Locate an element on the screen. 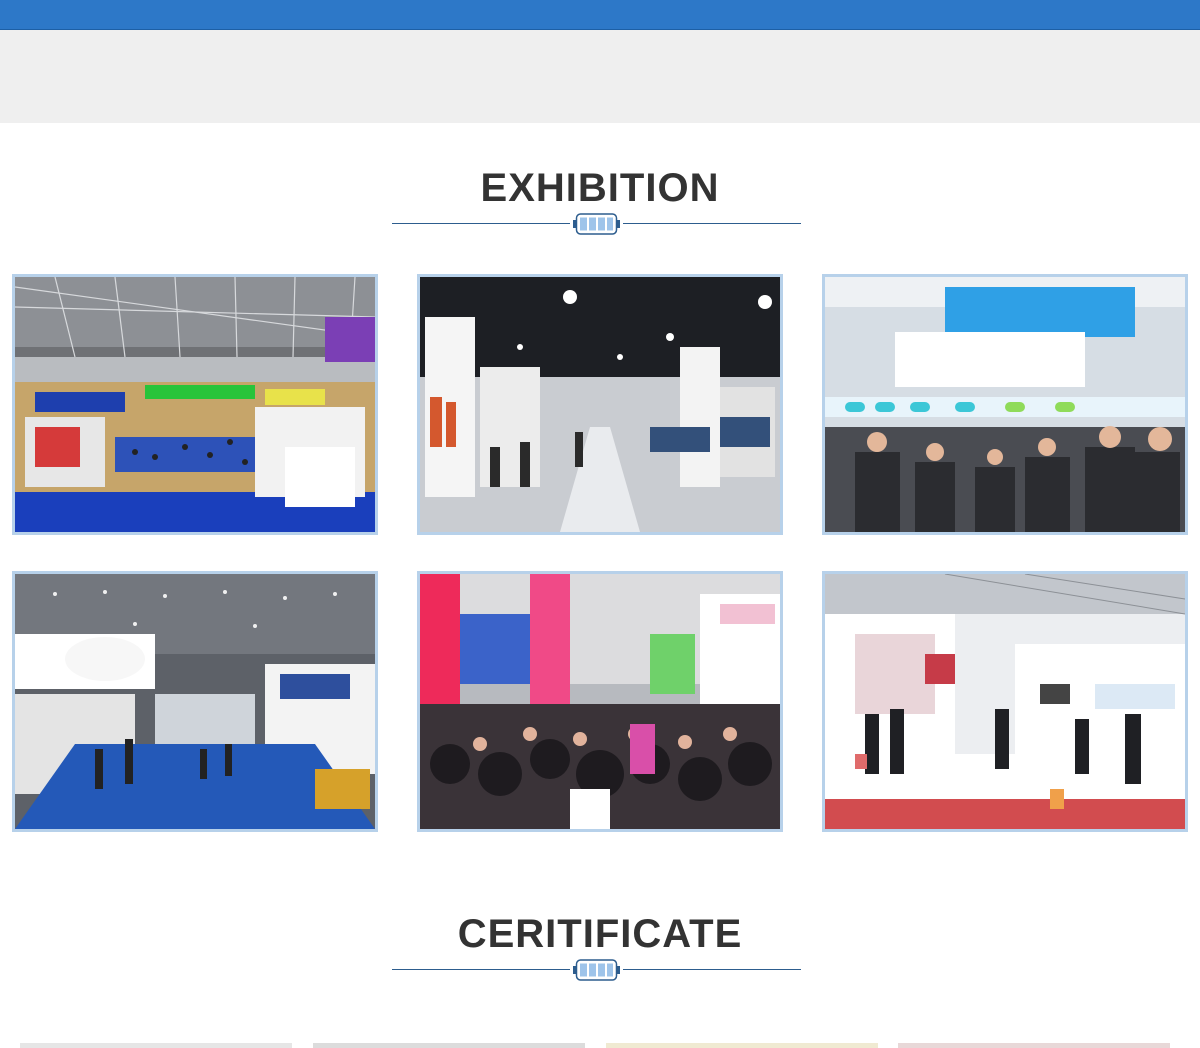 Image resolution: width=1200 pixels, height=1048 pixels. exhibition-title: EXHIBITION is located at coordinates (600, 188).